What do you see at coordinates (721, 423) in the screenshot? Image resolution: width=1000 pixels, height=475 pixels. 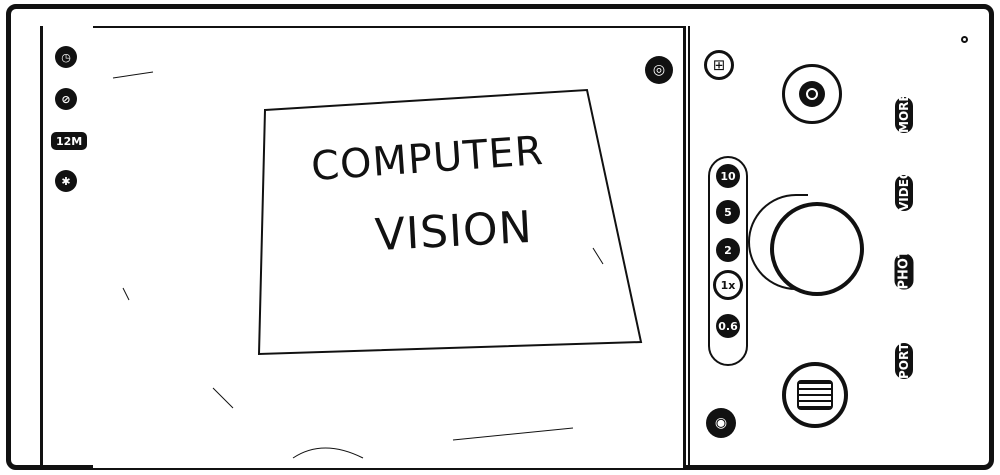 I see `google-lens-icon: ◉` at bounding box center [721, 423].